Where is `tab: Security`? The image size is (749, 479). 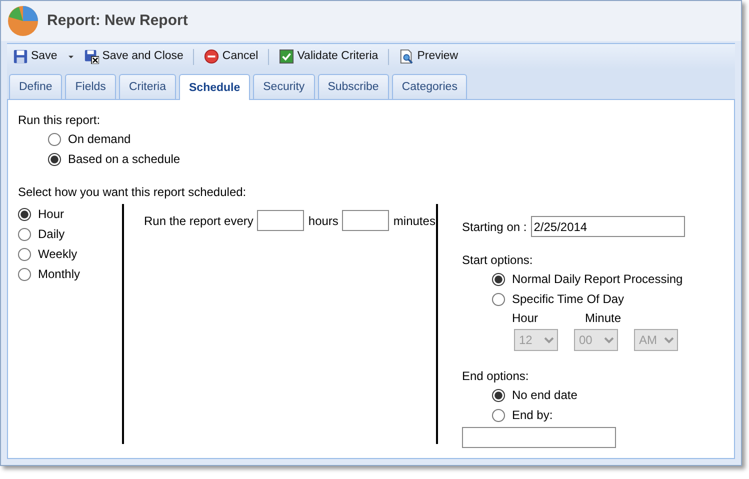
tab: Security is located at coordinates (284, 87).